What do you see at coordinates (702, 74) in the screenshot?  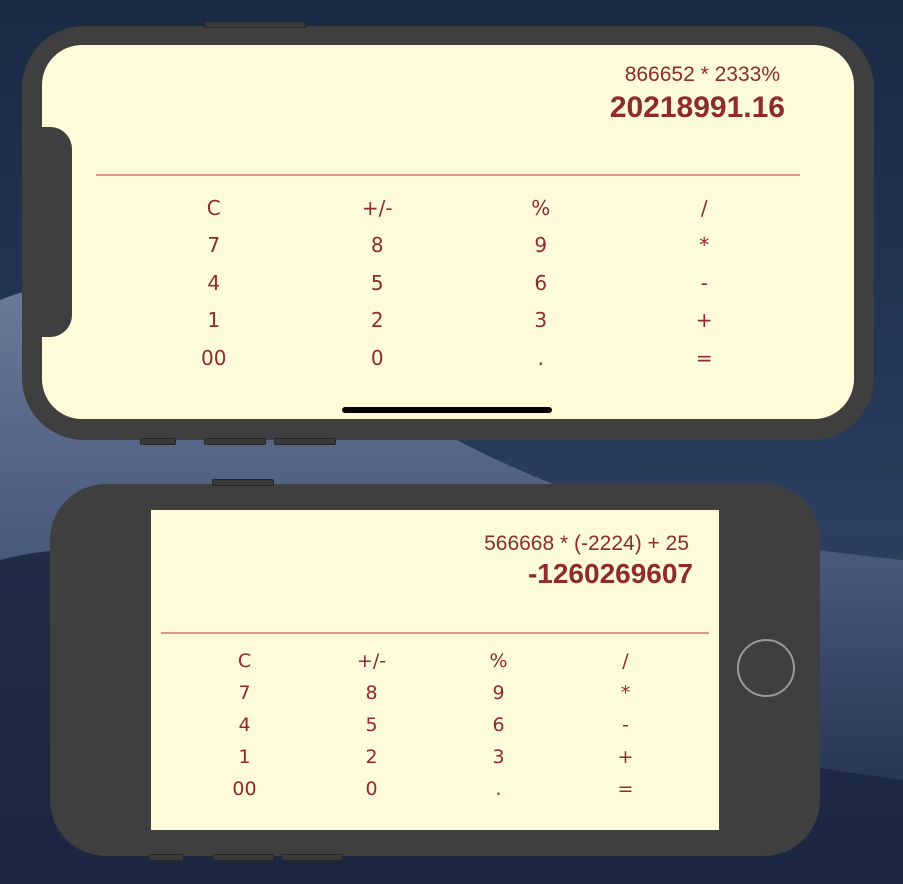 I see `expression-display: 866652 * 2333%` at bounding box center [702, 74].